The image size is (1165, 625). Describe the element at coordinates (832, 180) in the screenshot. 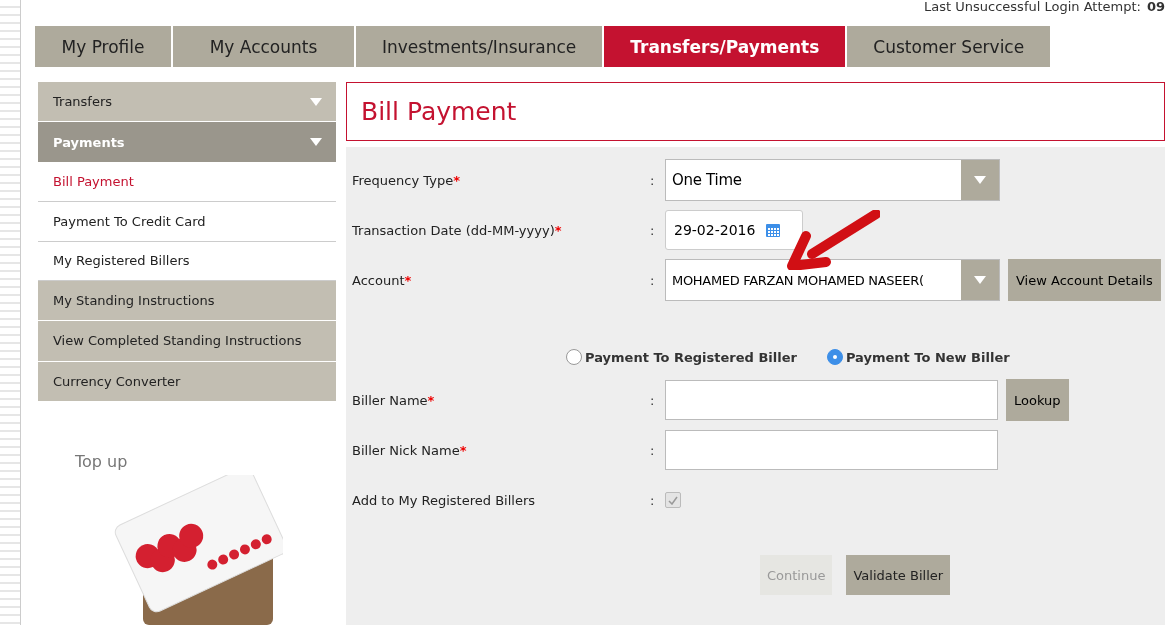

I see `dropdown: One Time` at that location.